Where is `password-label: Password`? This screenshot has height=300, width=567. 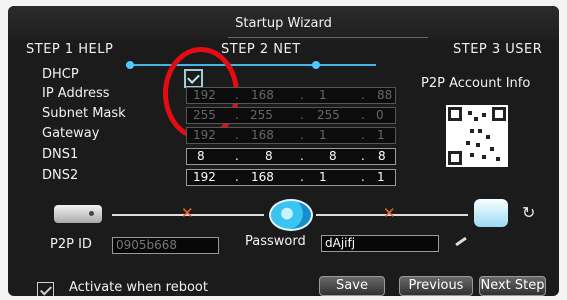 password-label: Password is located at coordinates (275, 241).